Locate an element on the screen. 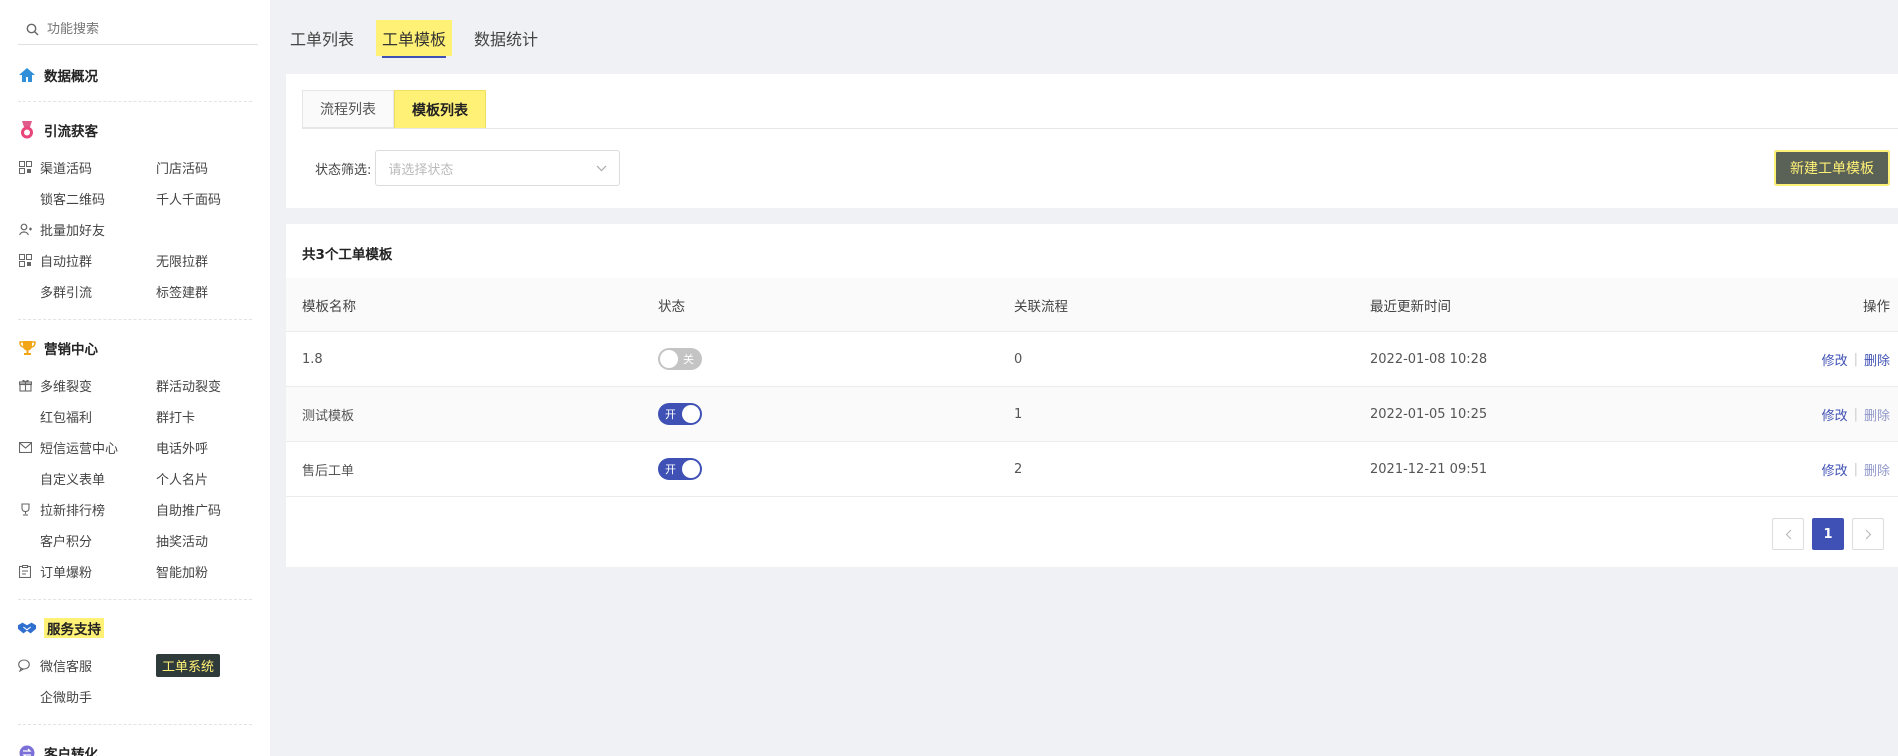  sidebar-item-label: 群活动裂变 is located at coordinates (189, 387).